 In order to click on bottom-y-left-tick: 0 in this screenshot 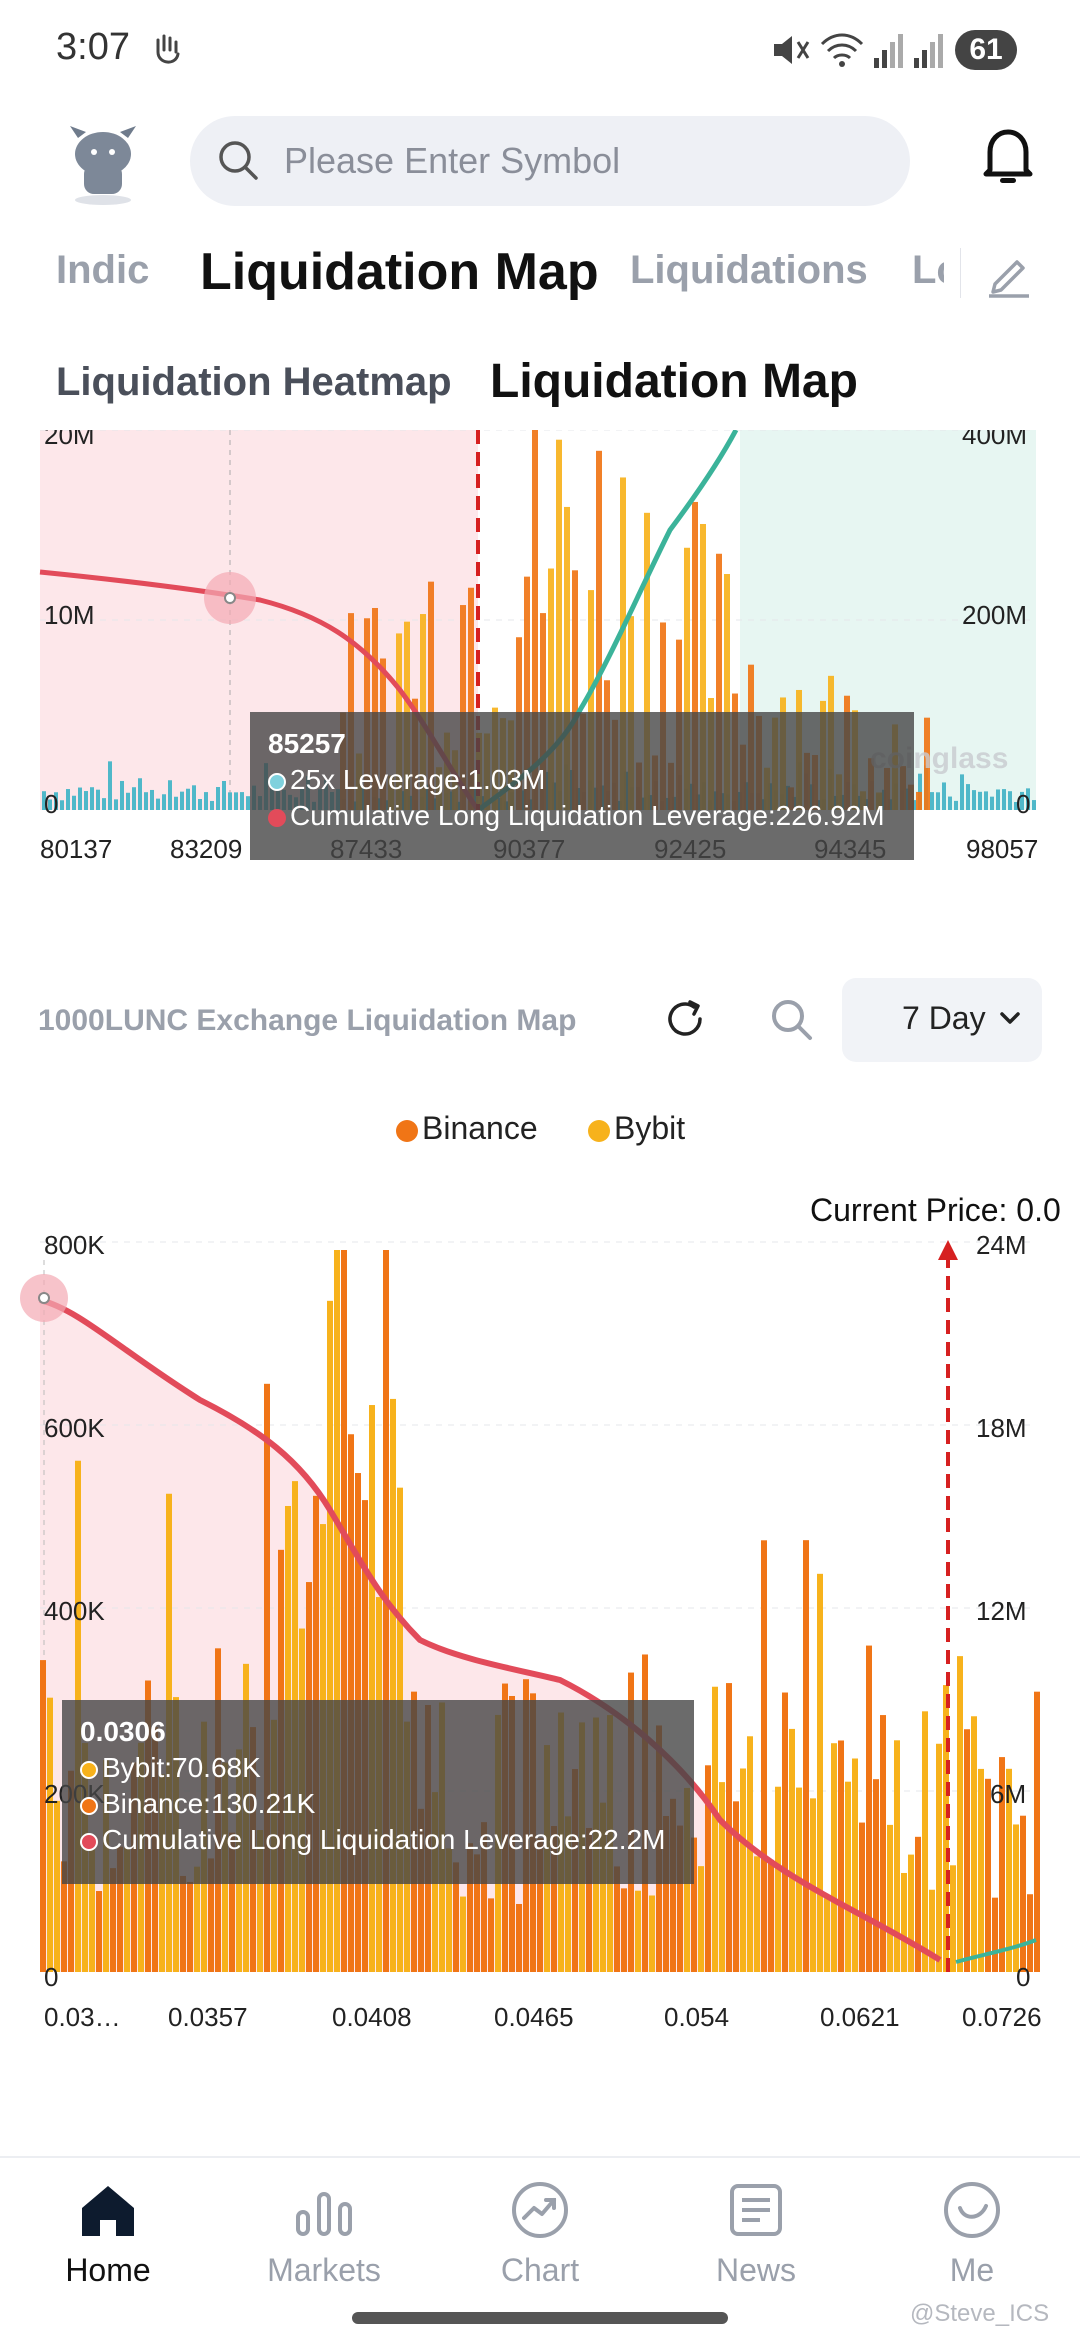, I will do `click(51, 1977)`.